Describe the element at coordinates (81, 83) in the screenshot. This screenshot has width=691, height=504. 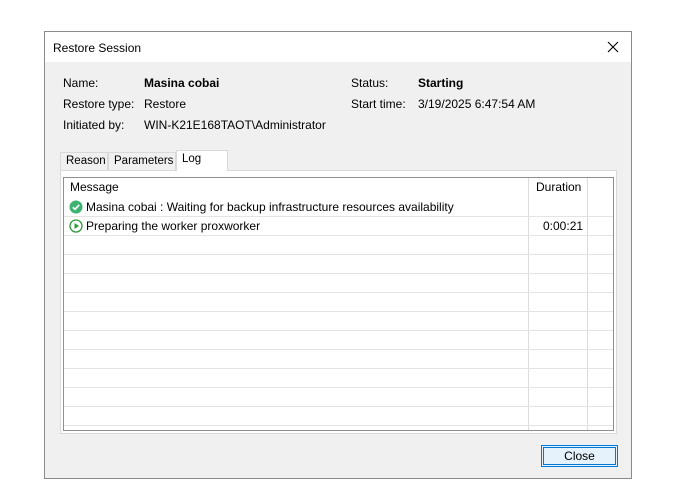
I see `name-label: Name:` at that location.